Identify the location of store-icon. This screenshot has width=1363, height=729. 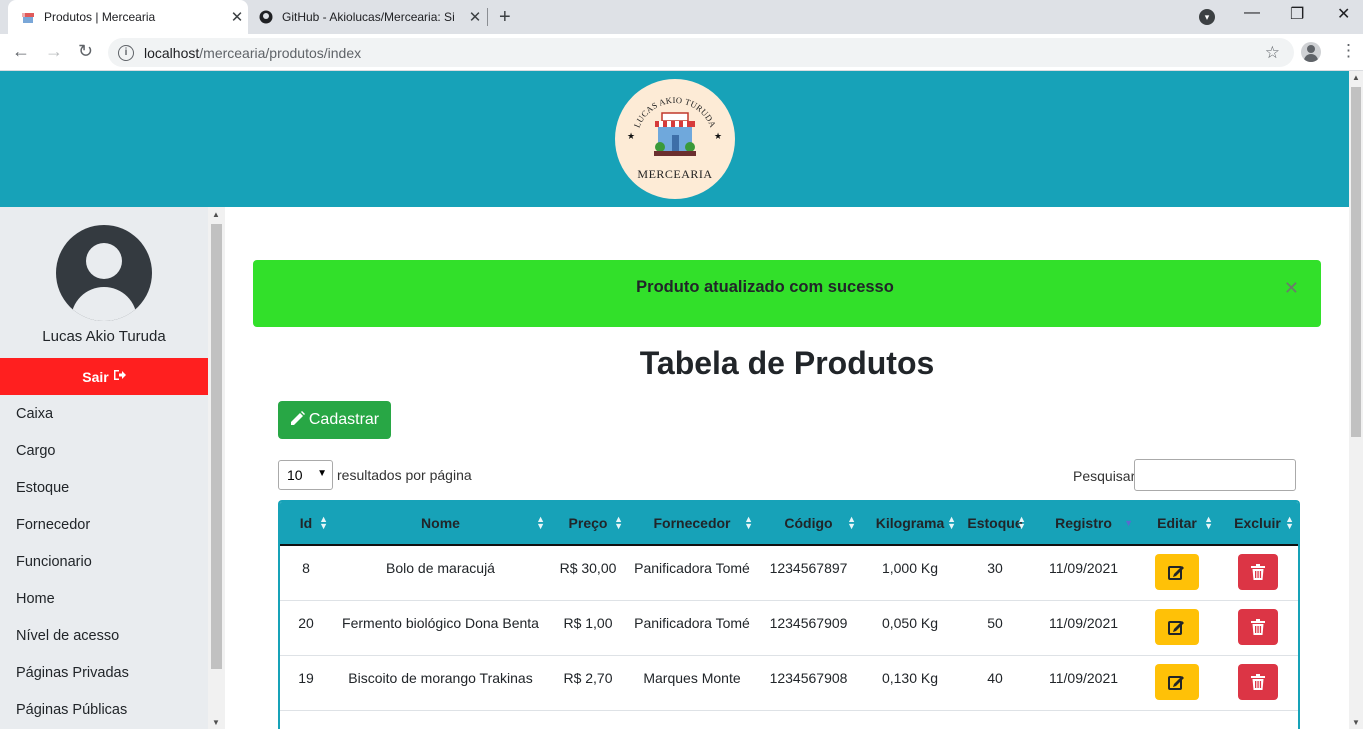
(675, 134).